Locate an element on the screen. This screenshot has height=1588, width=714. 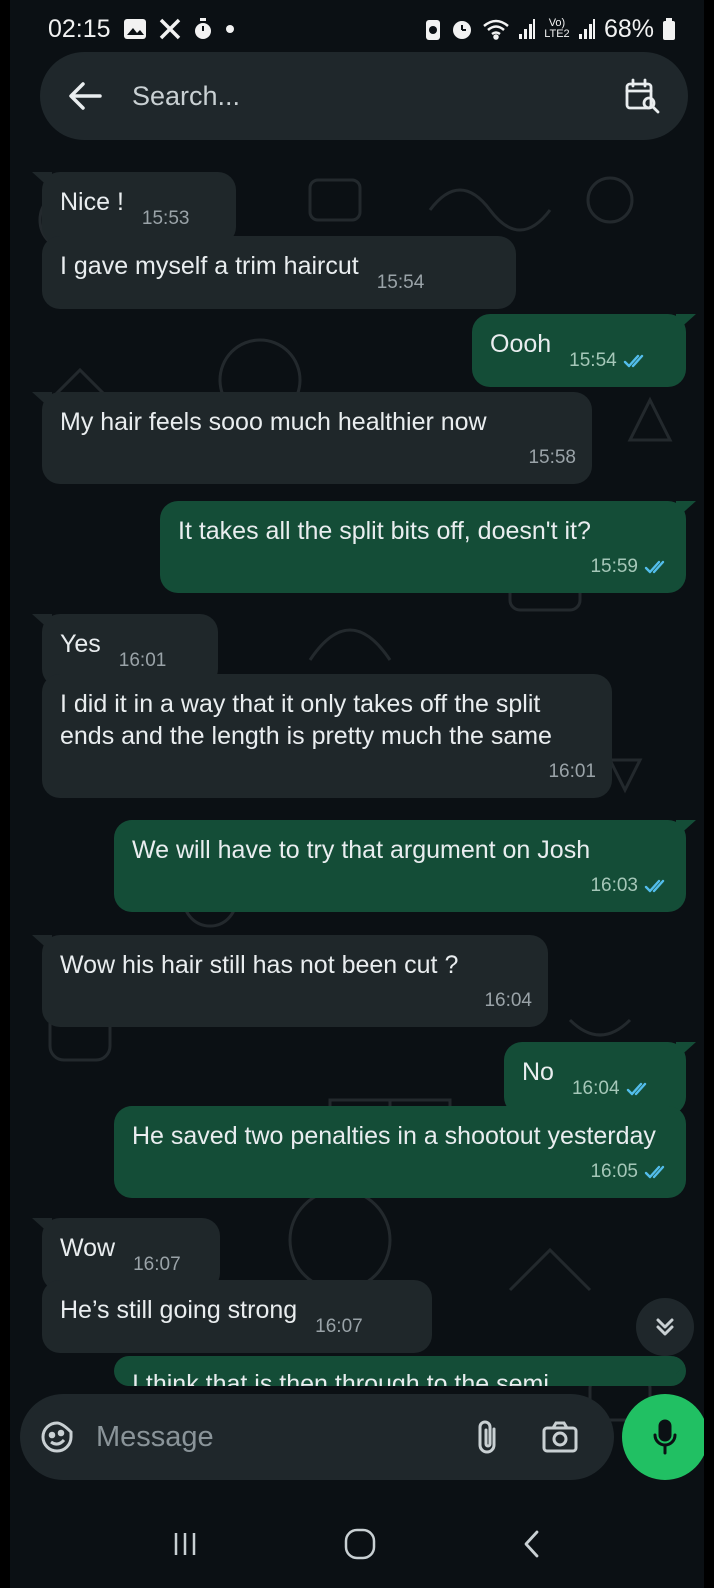
wifi-icon is located at coordinates (496, 29).